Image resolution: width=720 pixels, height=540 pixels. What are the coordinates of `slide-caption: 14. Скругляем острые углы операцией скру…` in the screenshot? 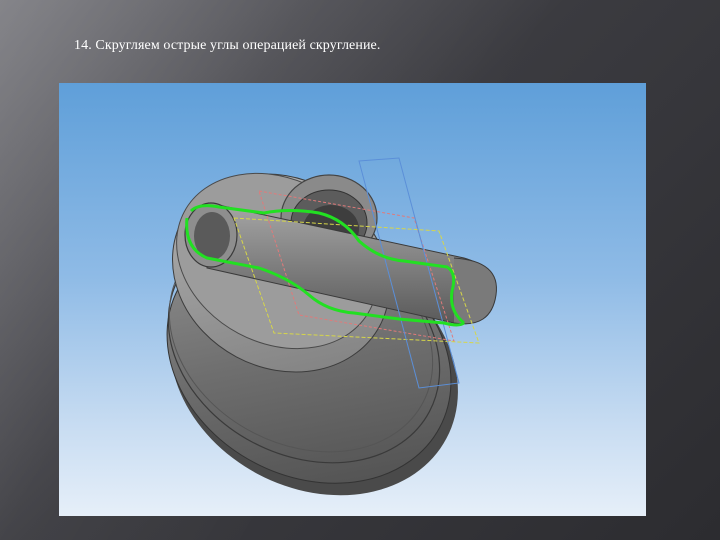 It's located at (227, 45).